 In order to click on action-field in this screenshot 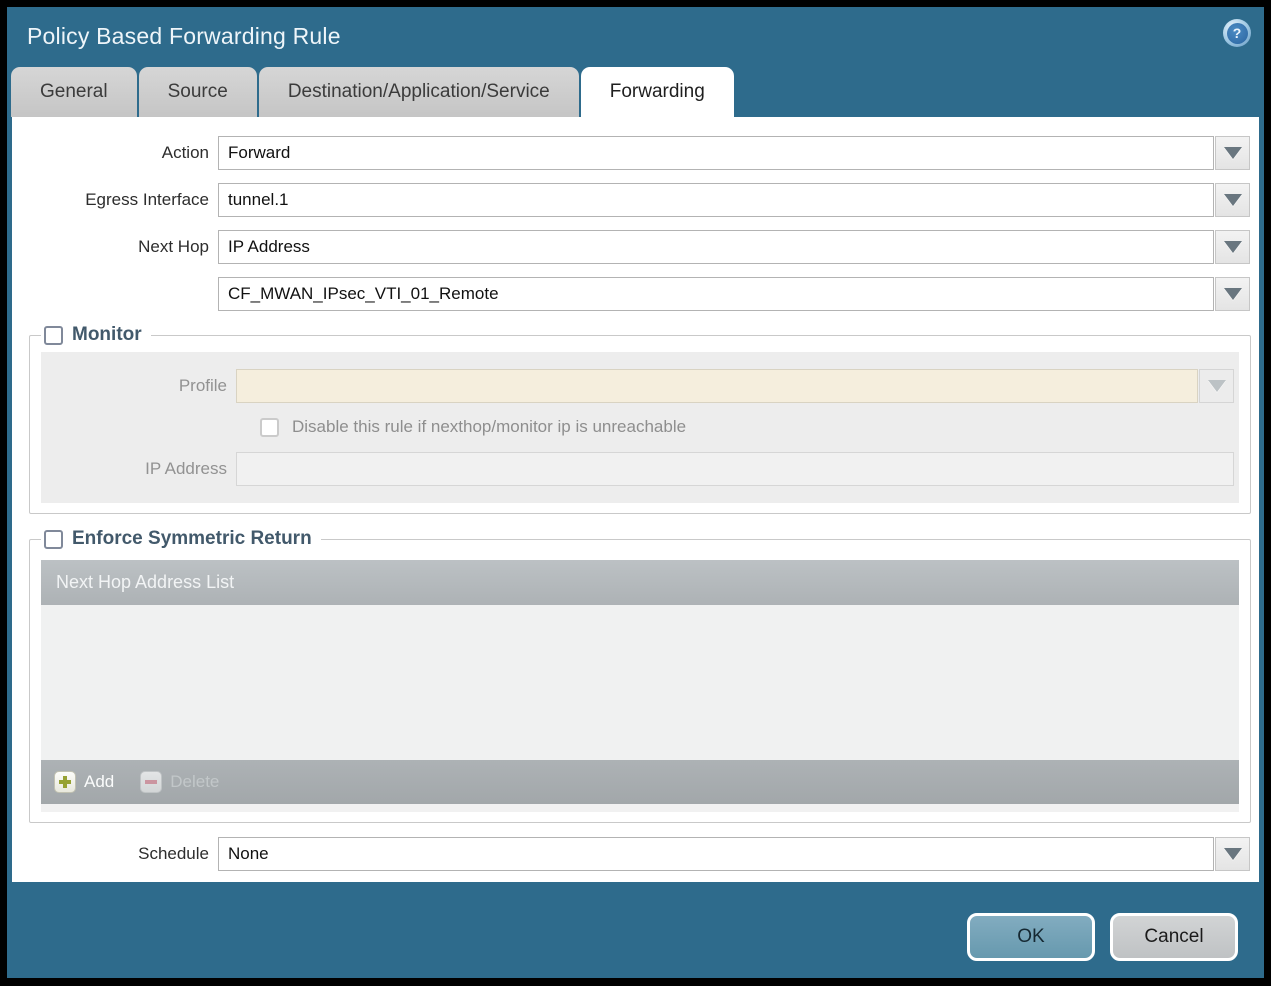, I will do `click(716, 153)`.